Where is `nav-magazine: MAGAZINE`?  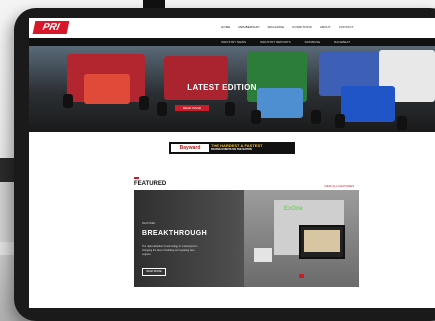 nav-magazine: MAGAZINE is located at coordinates (276, 27).